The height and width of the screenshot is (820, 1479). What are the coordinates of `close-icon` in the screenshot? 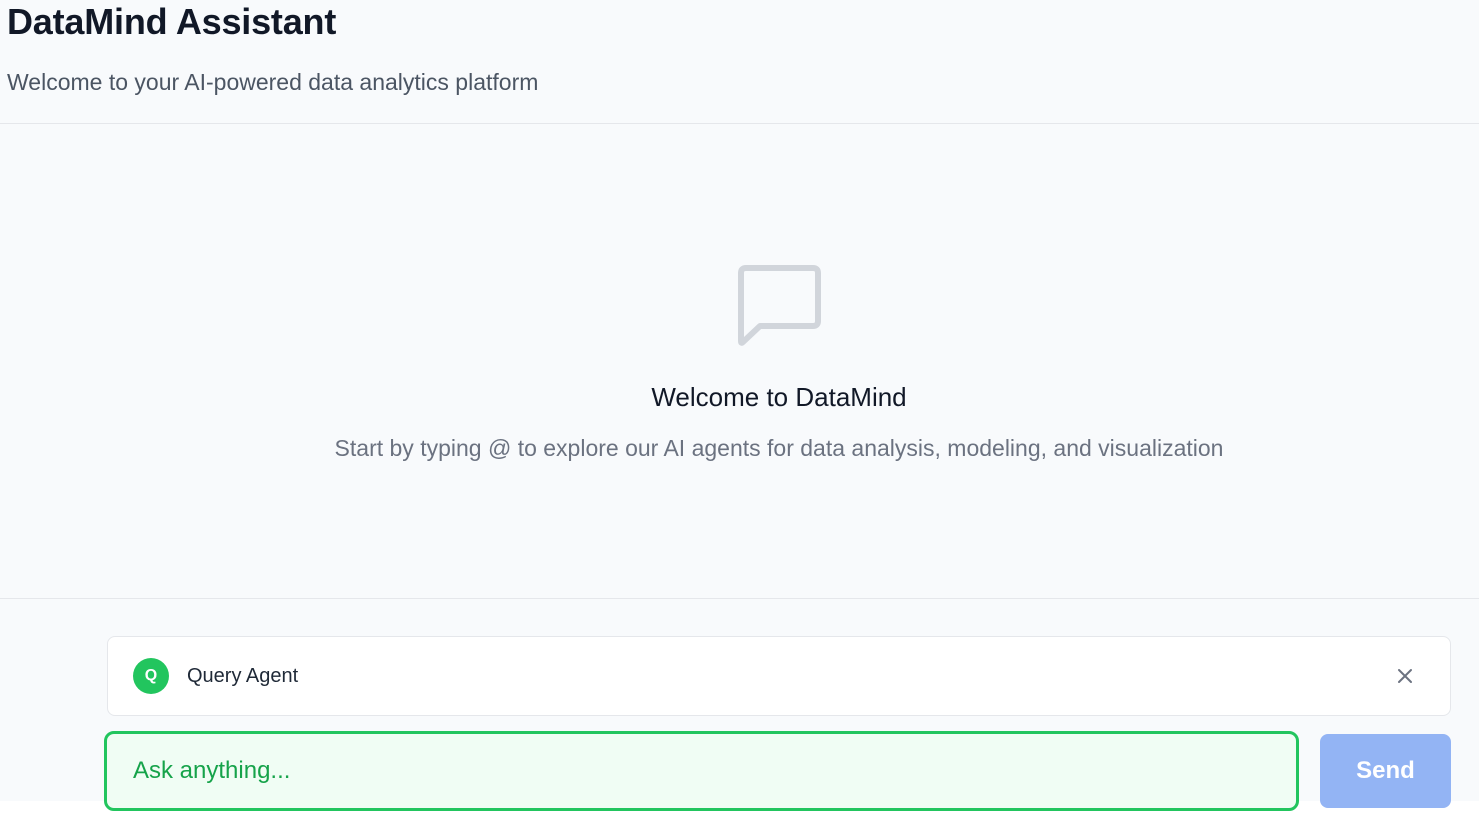 It's located at (1405, 676).